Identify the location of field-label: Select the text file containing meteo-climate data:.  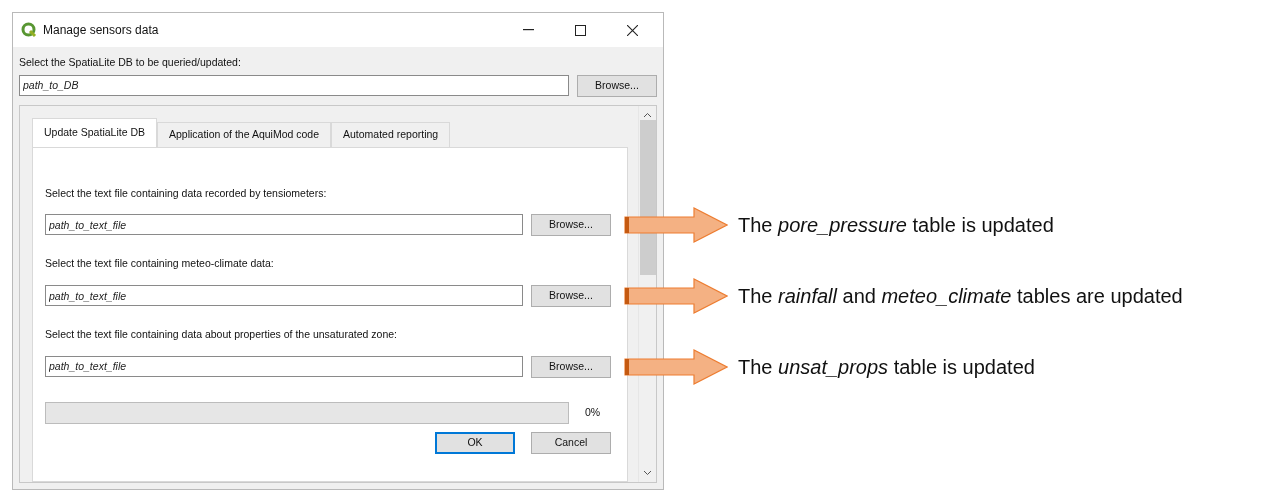
(160, 264).